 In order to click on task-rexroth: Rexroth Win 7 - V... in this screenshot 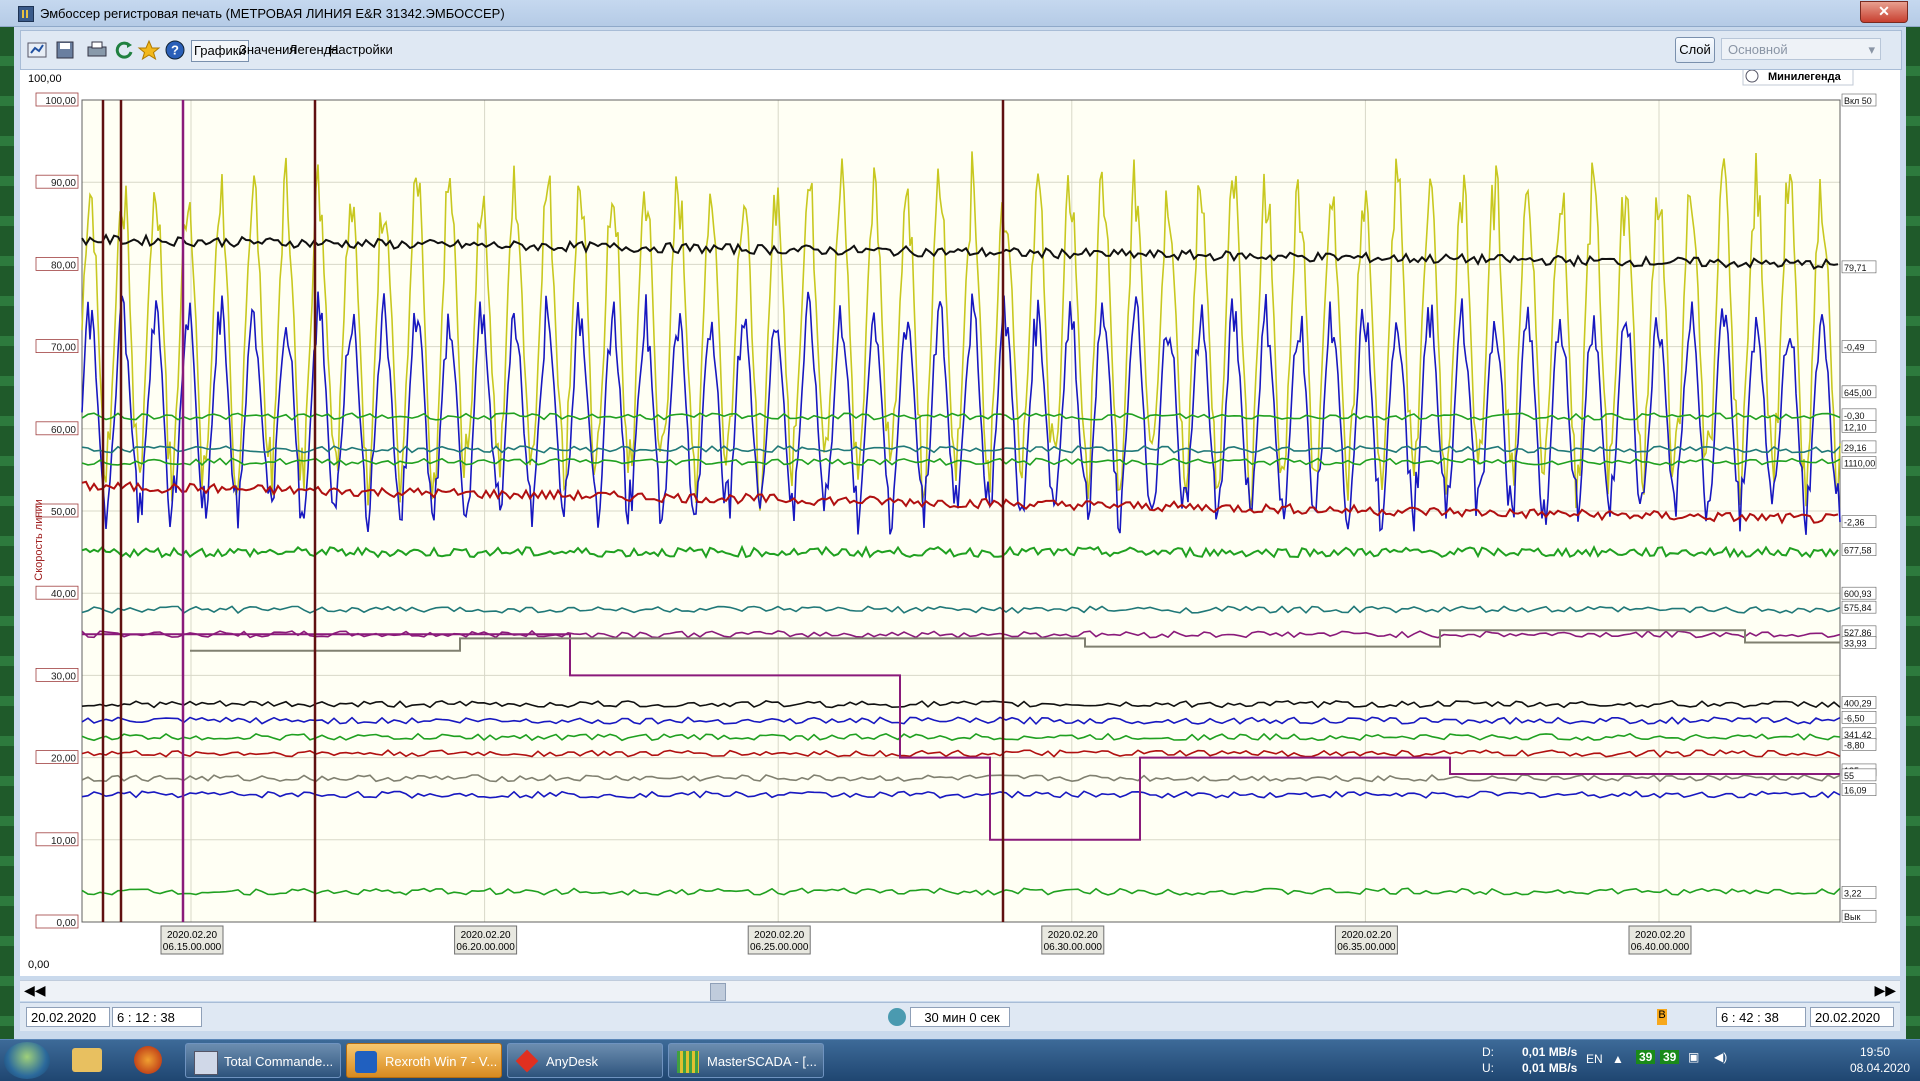, I will do `click(424, 1060)`.